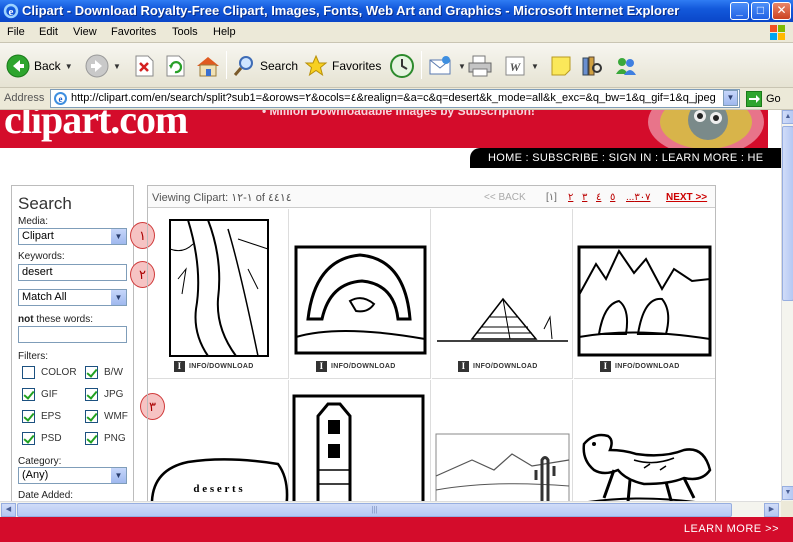 The image size is (793, 542). Describe the element at coordinates (781, 11) in the screenshot. I see `close-button: ✕` at that location.